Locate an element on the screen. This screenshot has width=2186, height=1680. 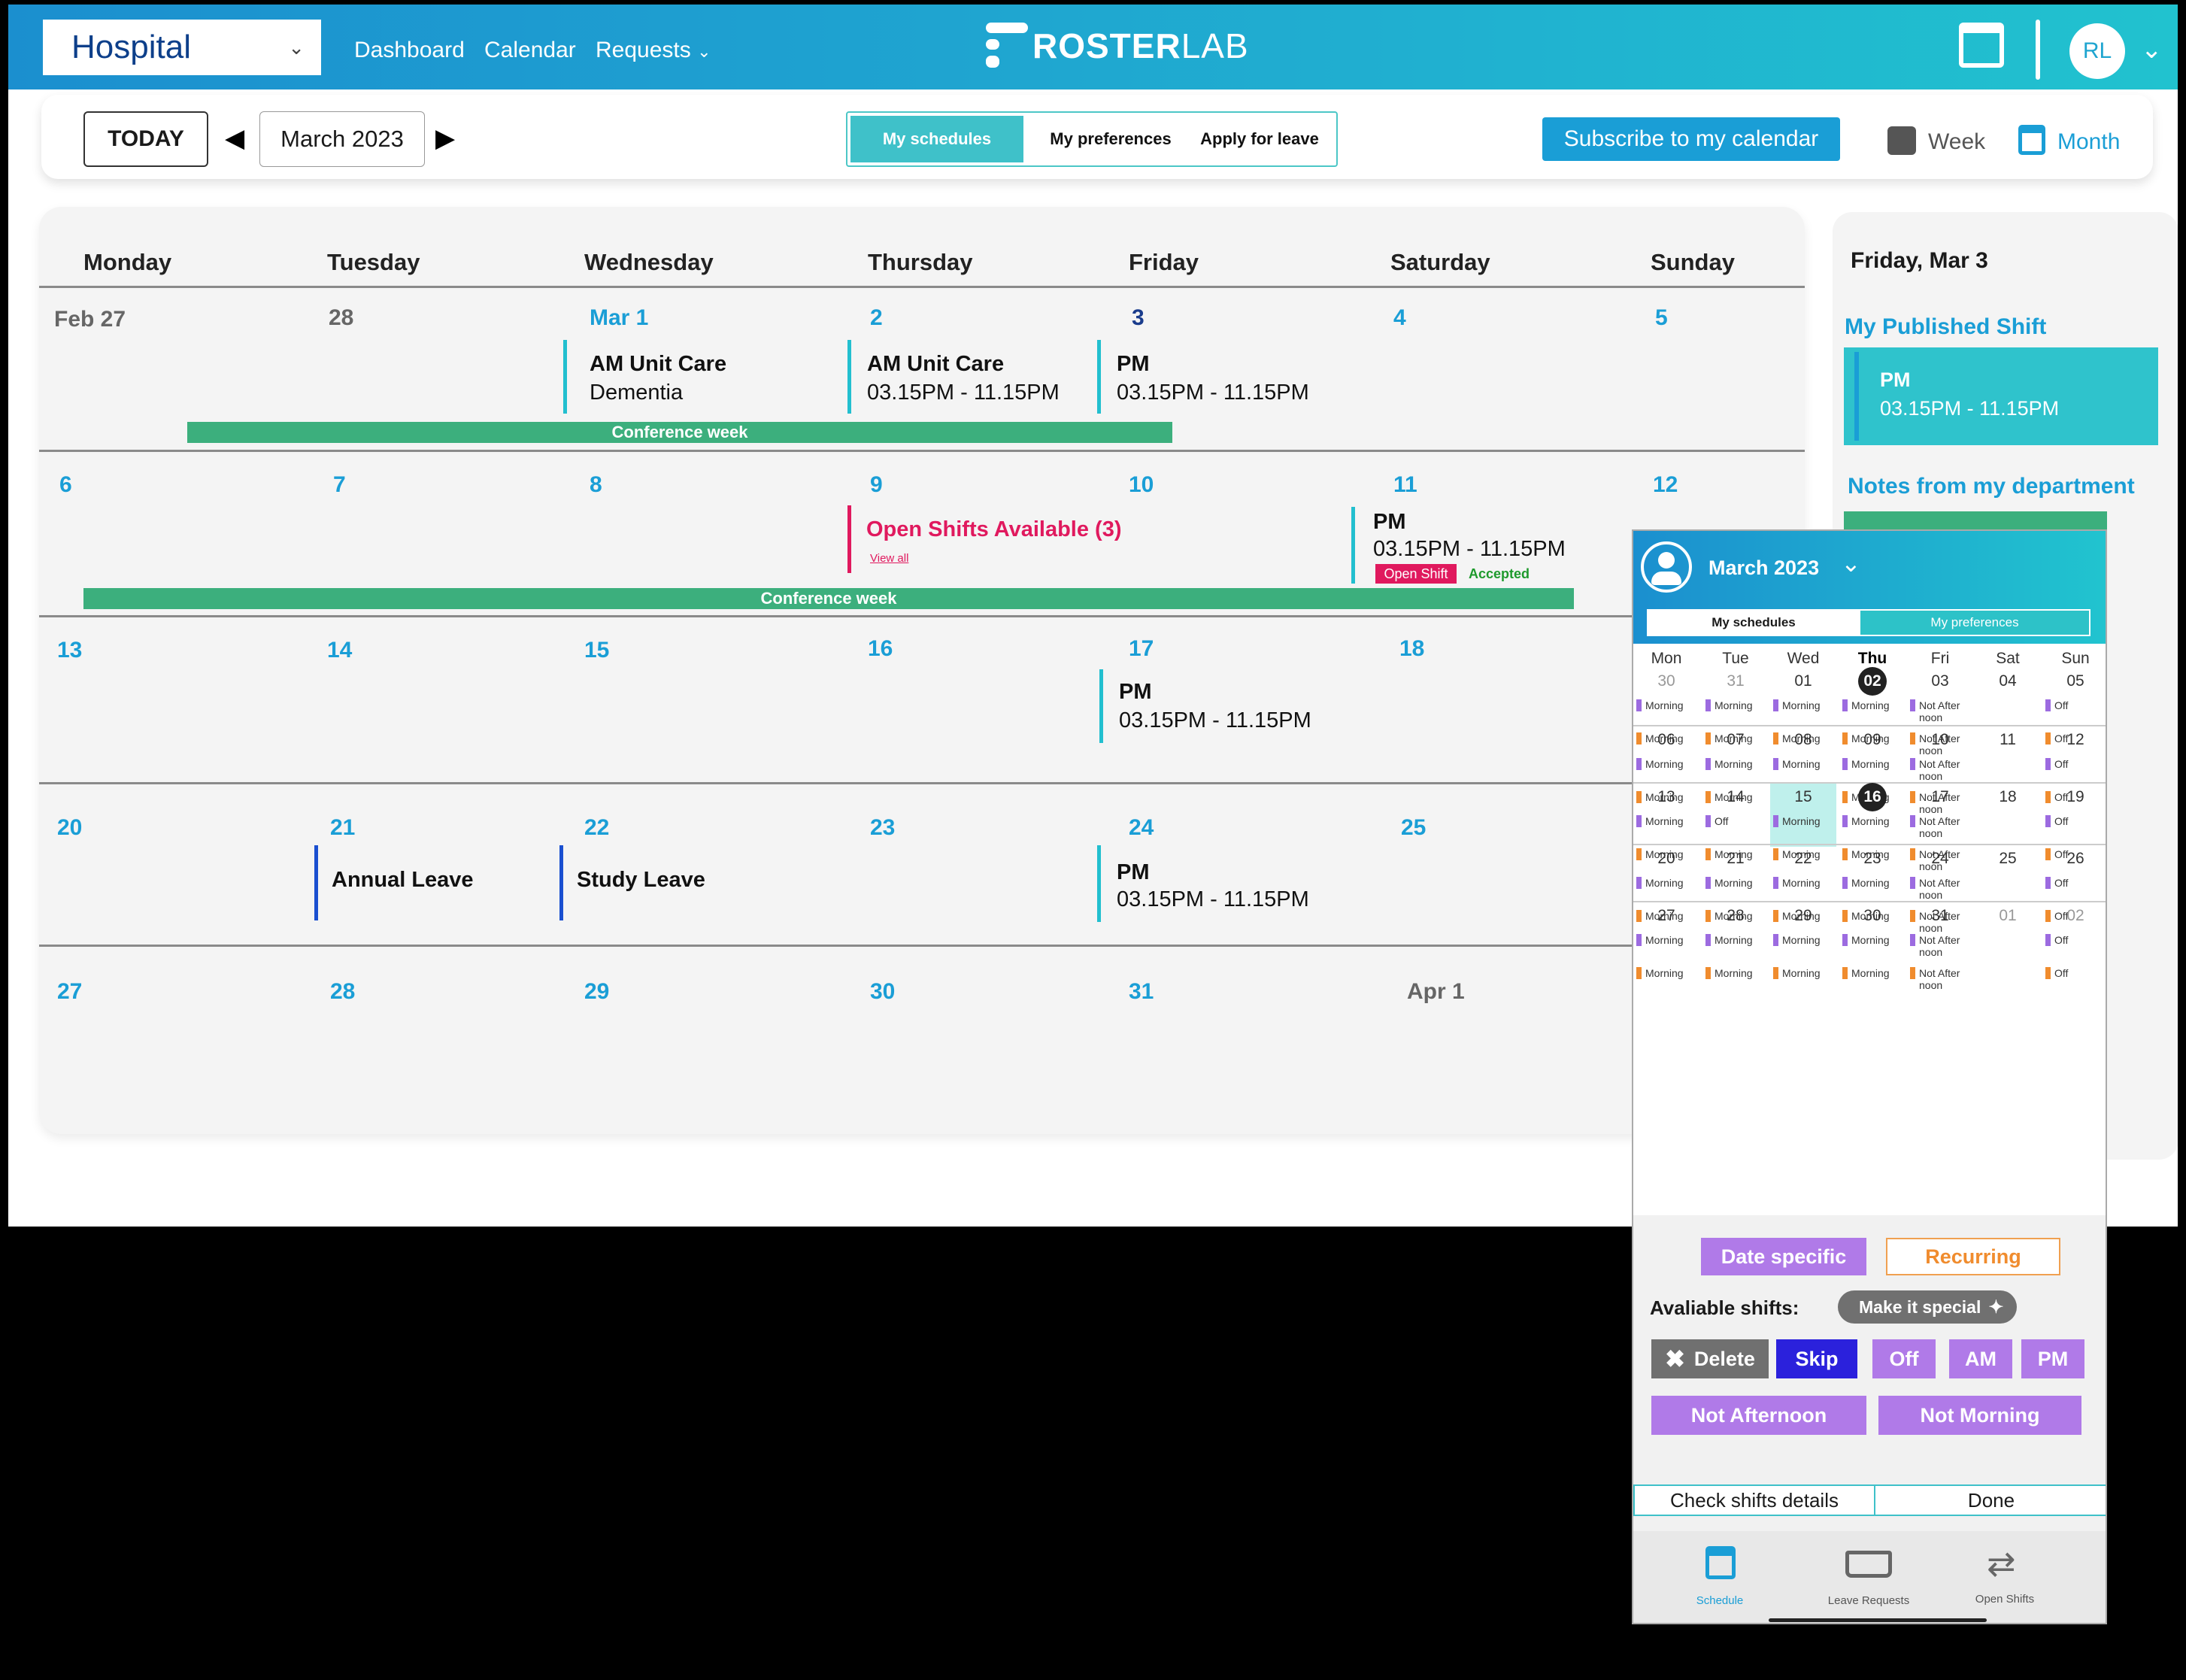
nav-calendar: Calendar is located at coordinates (530, 50).